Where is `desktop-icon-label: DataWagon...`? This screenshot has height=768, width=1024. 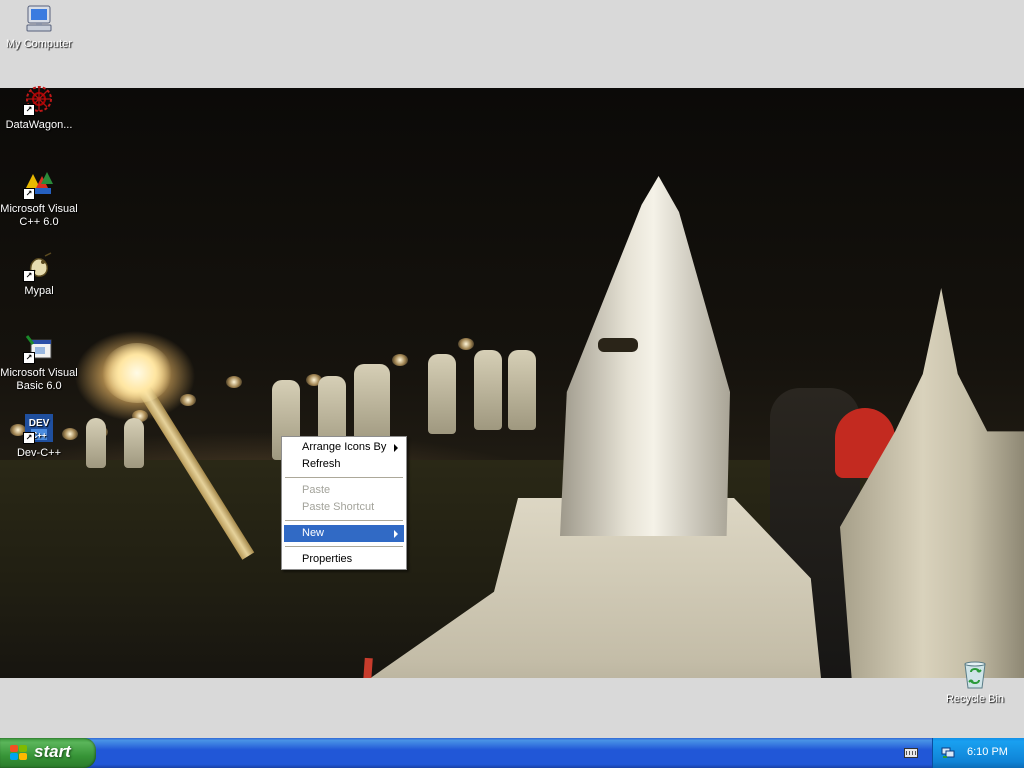
desktop-icon-label: DataWagon... is located at coordinates (39, 125).